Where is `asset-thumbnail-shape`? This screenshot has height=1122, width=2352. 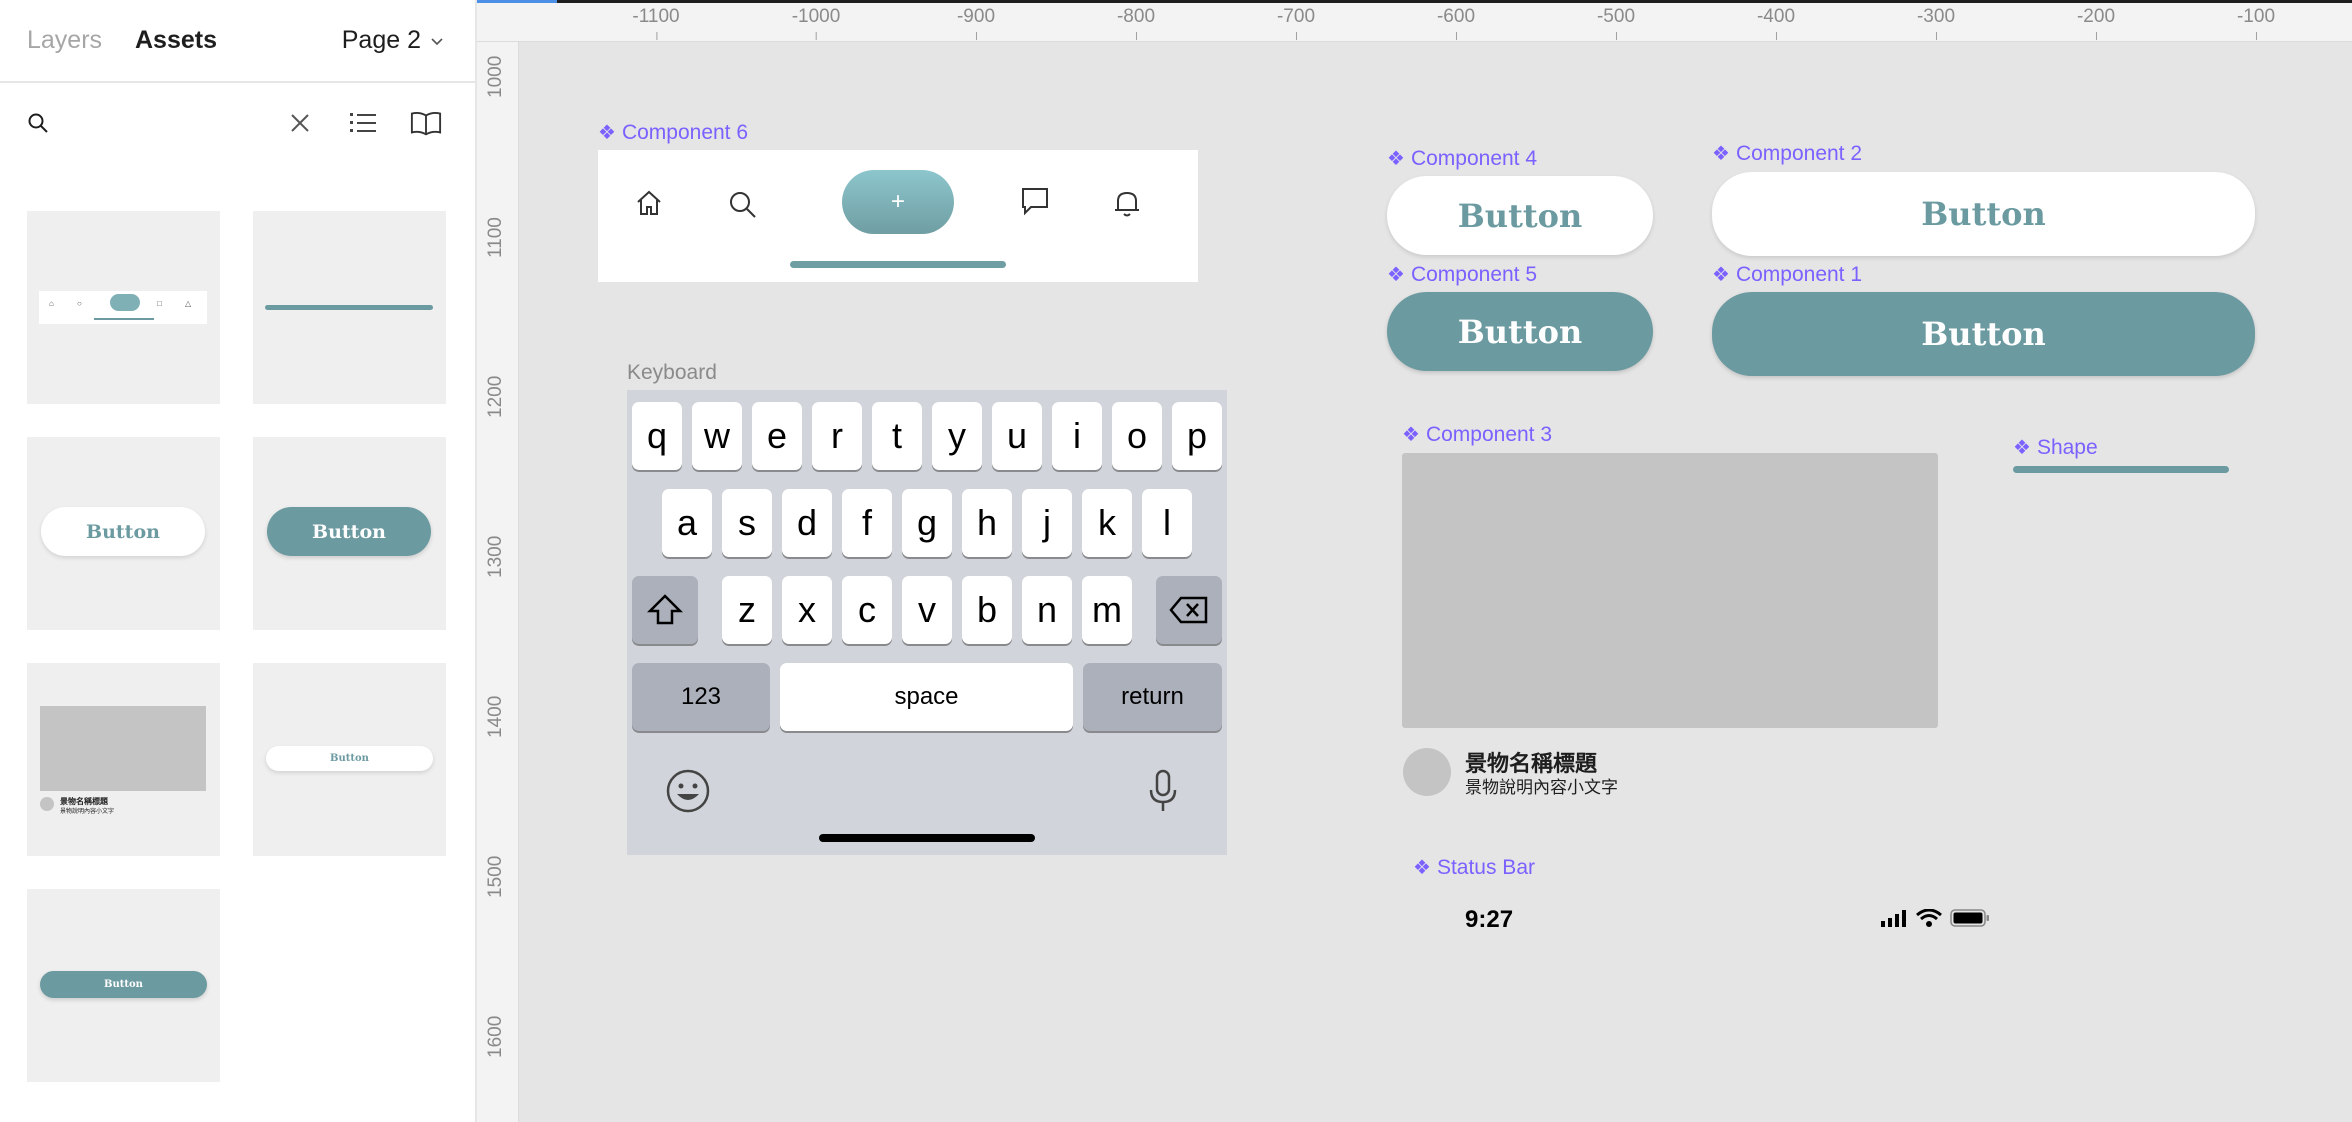
asset-thumbnail-shape is located at coordinates (349, 307).